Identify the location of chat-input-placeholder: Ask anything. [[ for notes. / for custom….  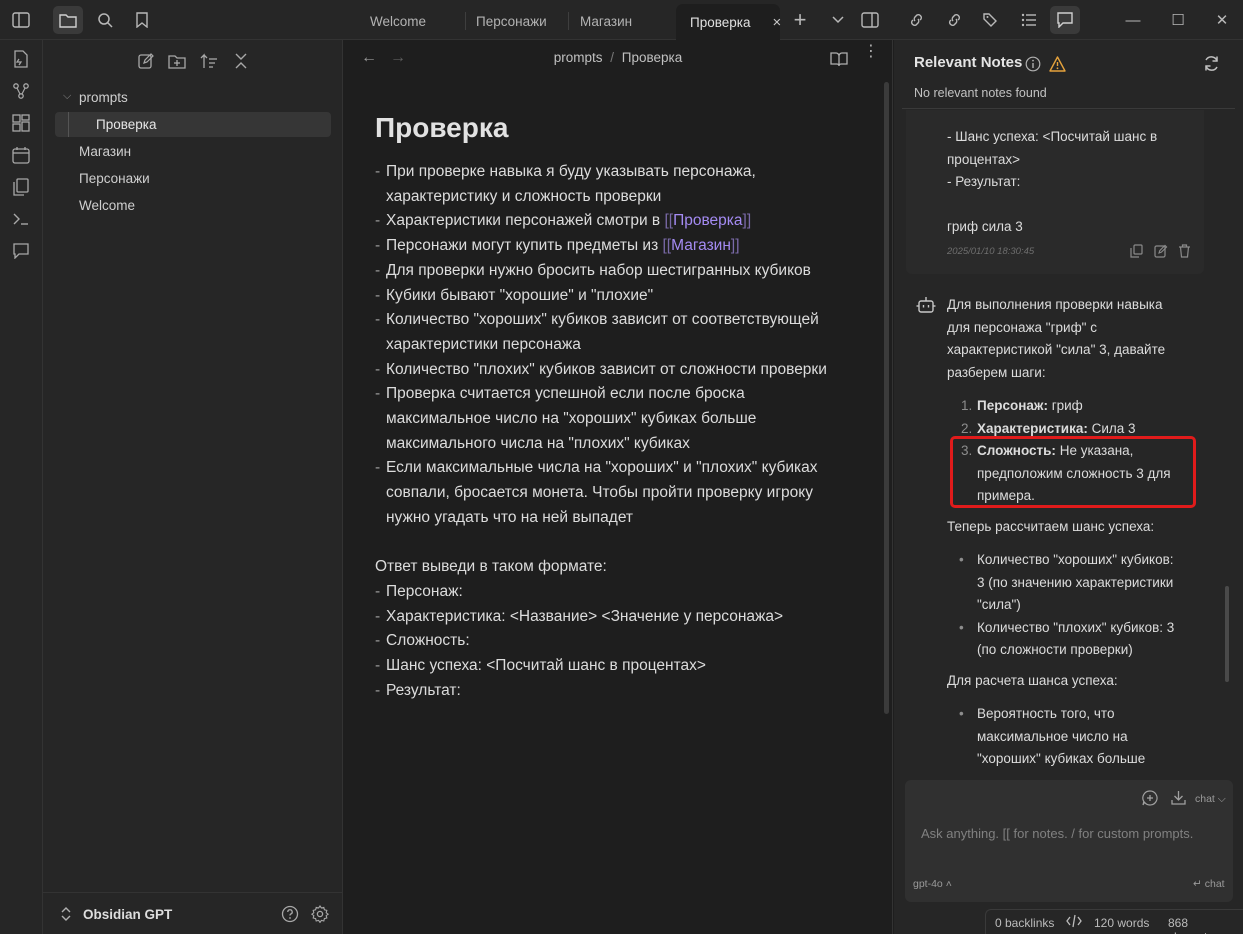
(1057, 833).